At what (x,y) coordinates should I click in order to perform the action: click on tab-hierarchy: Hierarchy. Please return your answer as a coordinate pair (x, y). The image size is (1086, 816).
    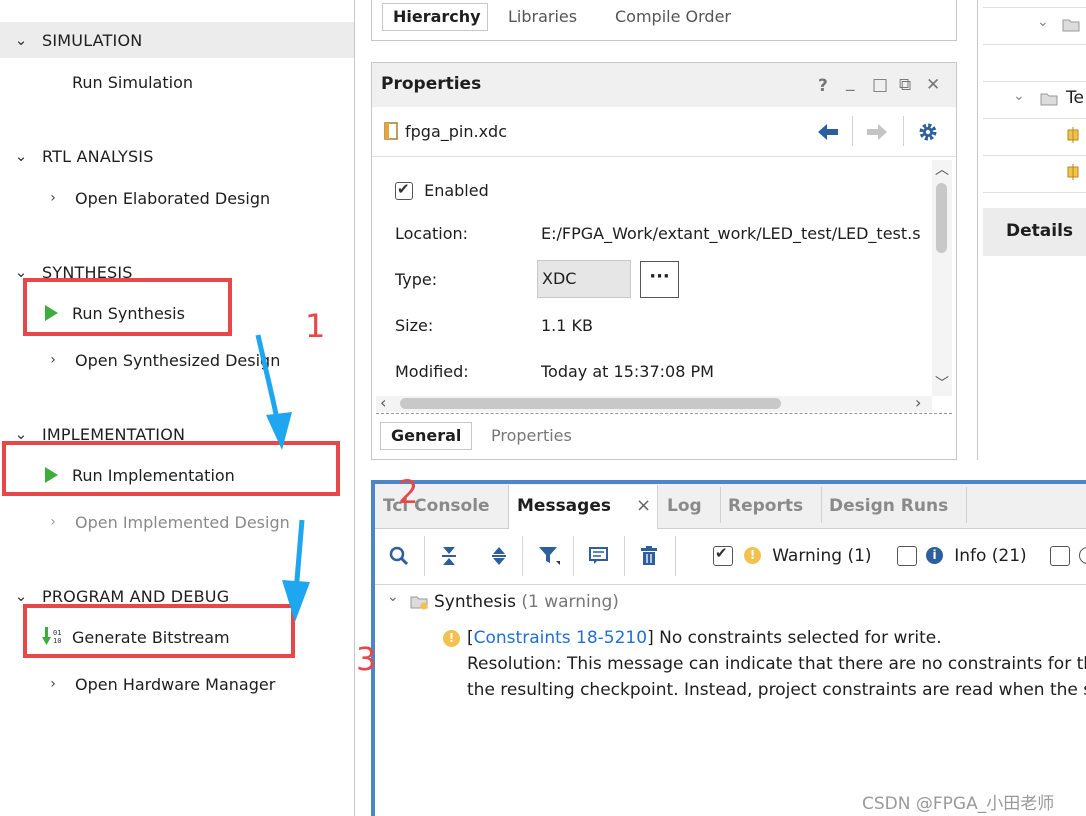
    Looking at the image, I should click on (435, 17).